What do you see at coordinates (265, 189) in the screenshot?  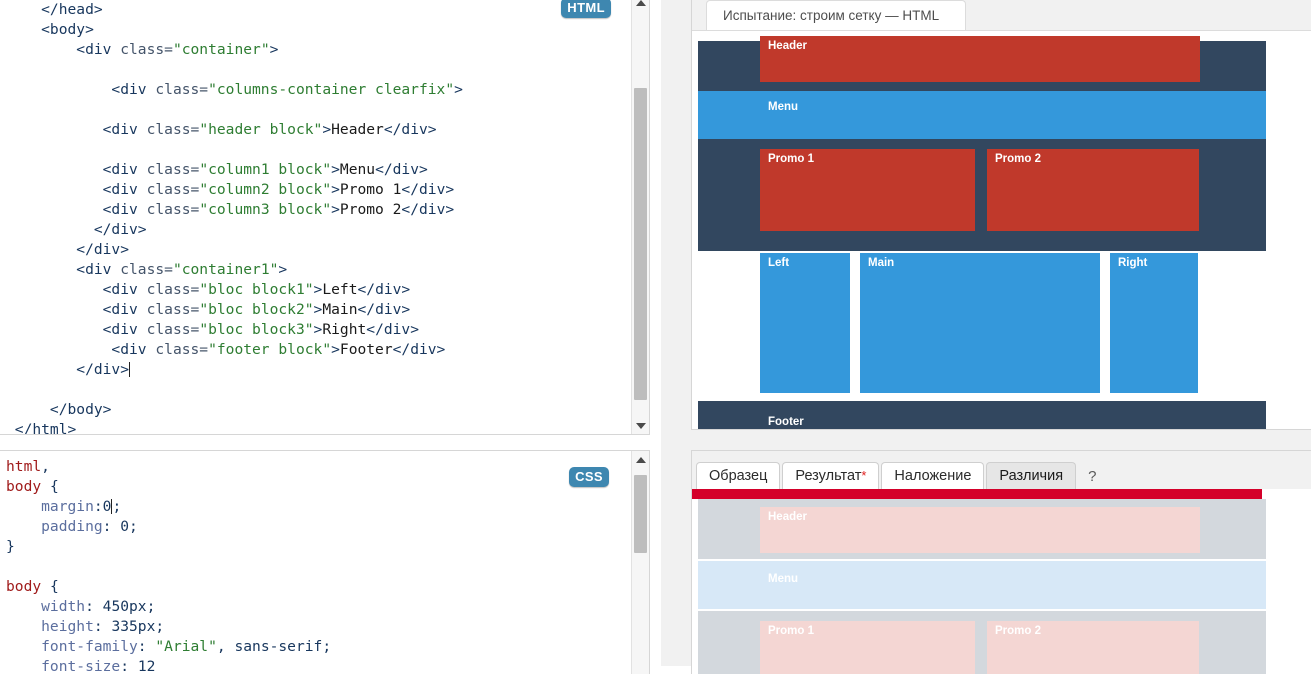 I see `code-token: "column2 block"` at bounding box center [265, 189].